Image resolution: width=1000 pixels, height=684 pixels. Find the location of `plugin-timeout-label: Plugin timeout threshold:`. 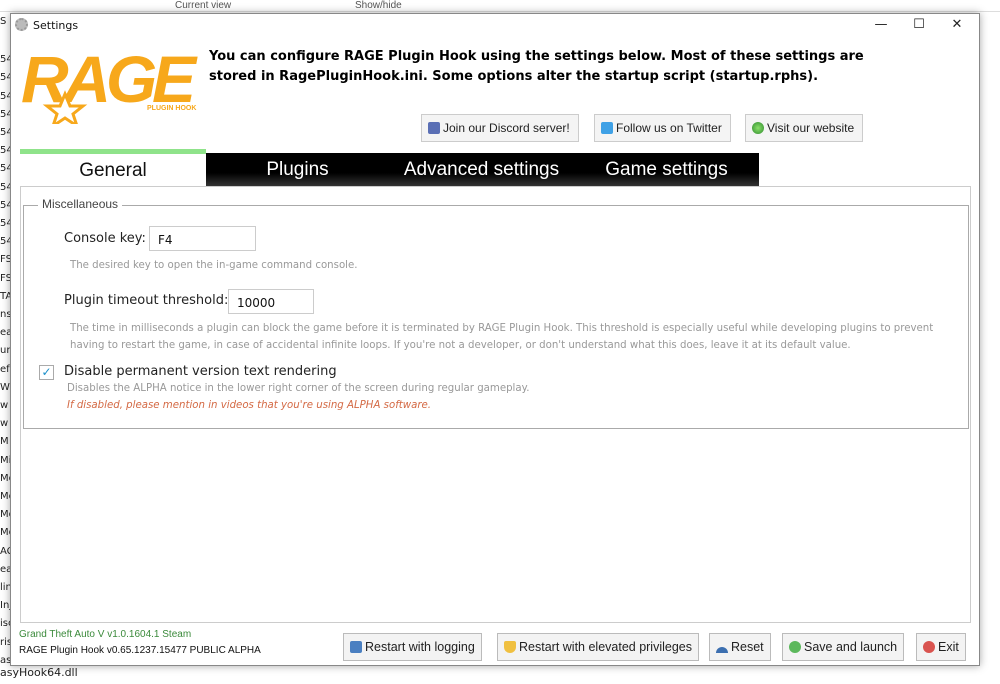

plugin-timeout-label: Plugin timeout threshold: is located at coordinates (146, 300).